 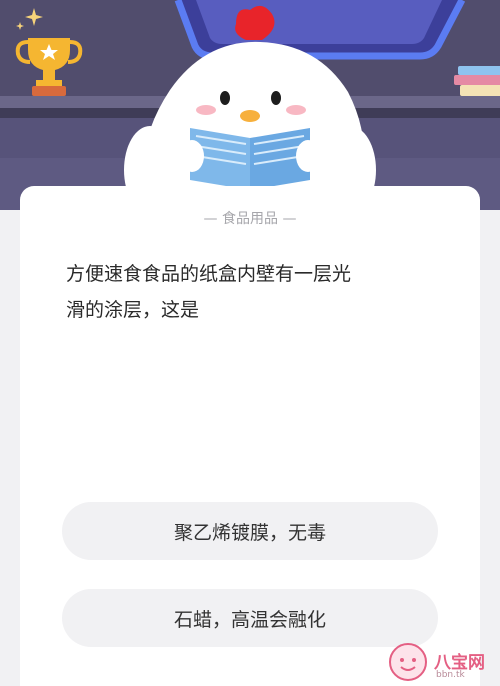 What do you see at coordinates (49, 67) in the screenshot?
I see `trophy-icon` at bounding box center [49, 67].